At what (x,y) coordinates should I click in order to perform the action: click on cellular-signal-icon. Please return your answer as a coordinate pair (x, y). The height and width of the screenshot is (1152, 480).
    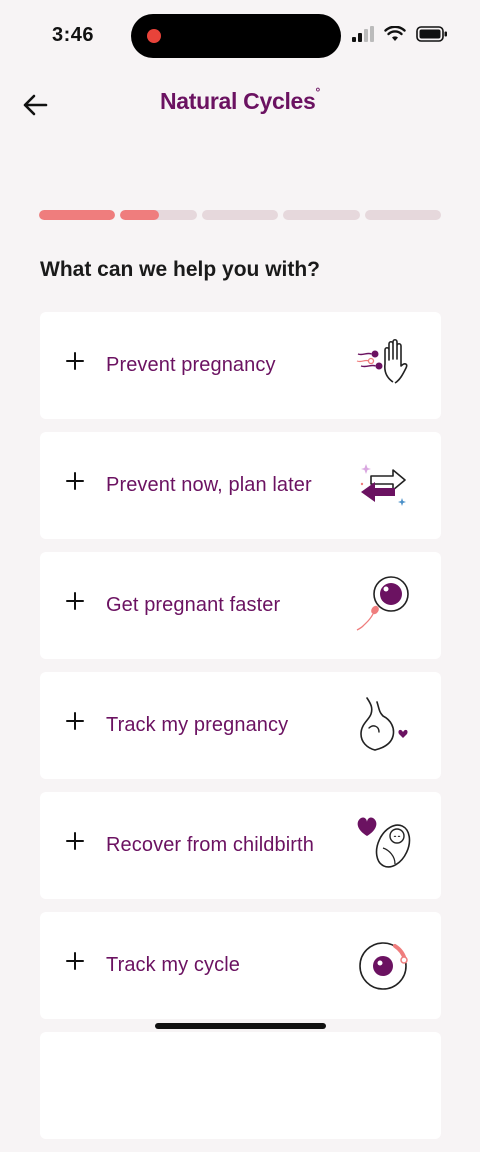
    Looking at the image, I should click on (363, 34).